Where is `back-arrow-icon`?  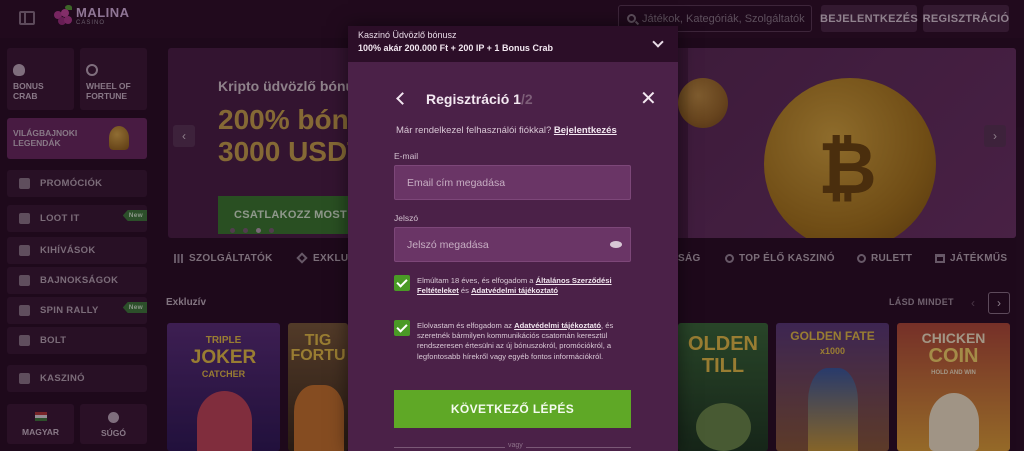
back-arrow-icon is located at coordinates (402, 98).